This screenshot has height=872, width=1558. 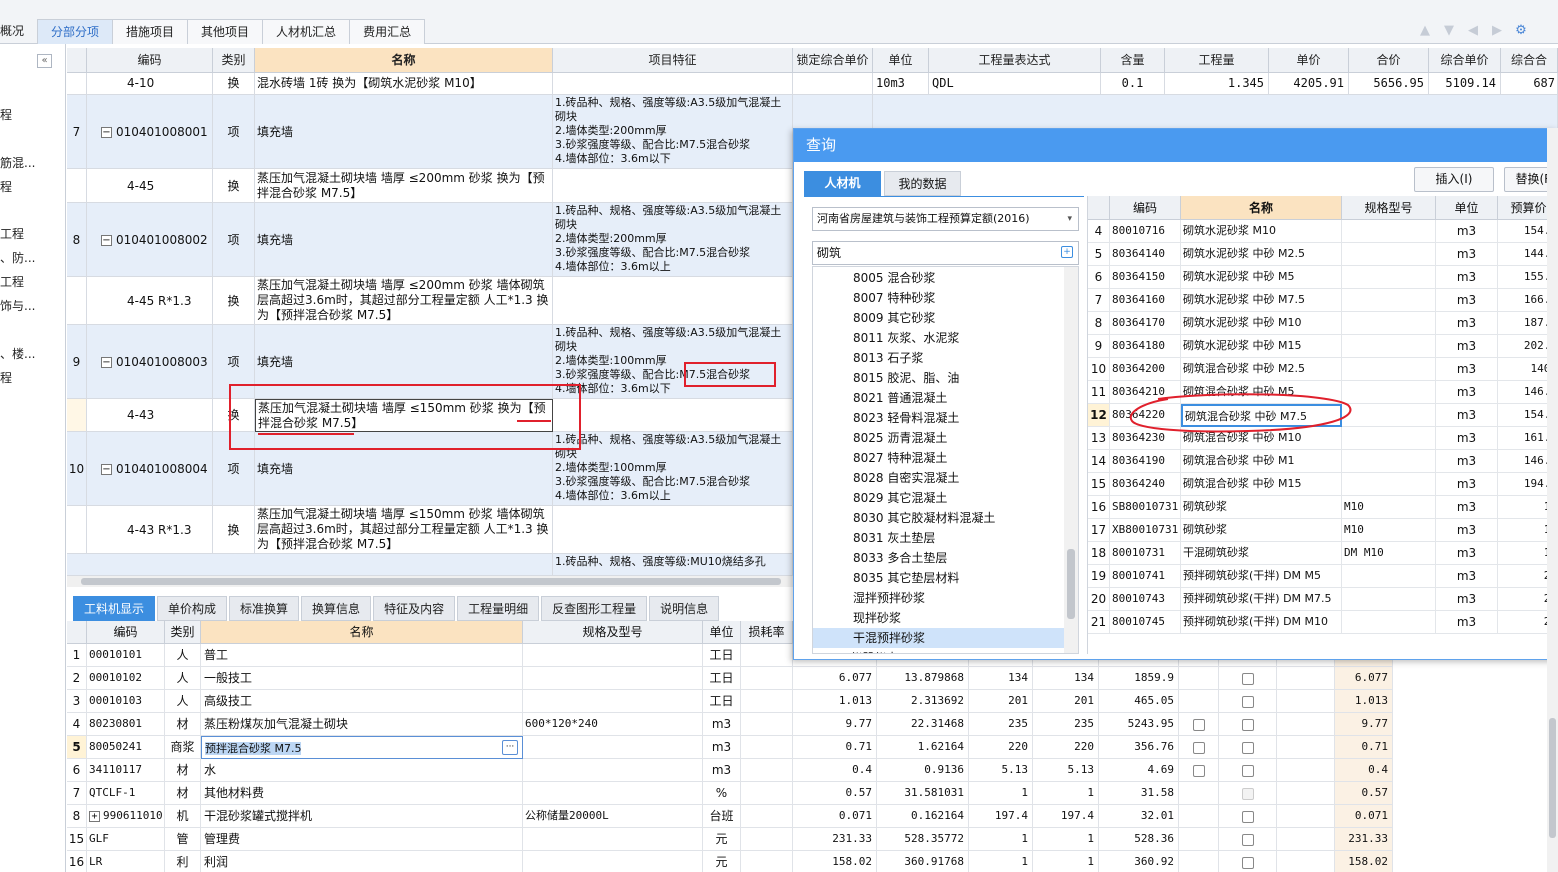 What do you see at coordinates (1145, 599) in the screenshot?
I see `material-code: 80010743` at bounding box center [1145, 599].